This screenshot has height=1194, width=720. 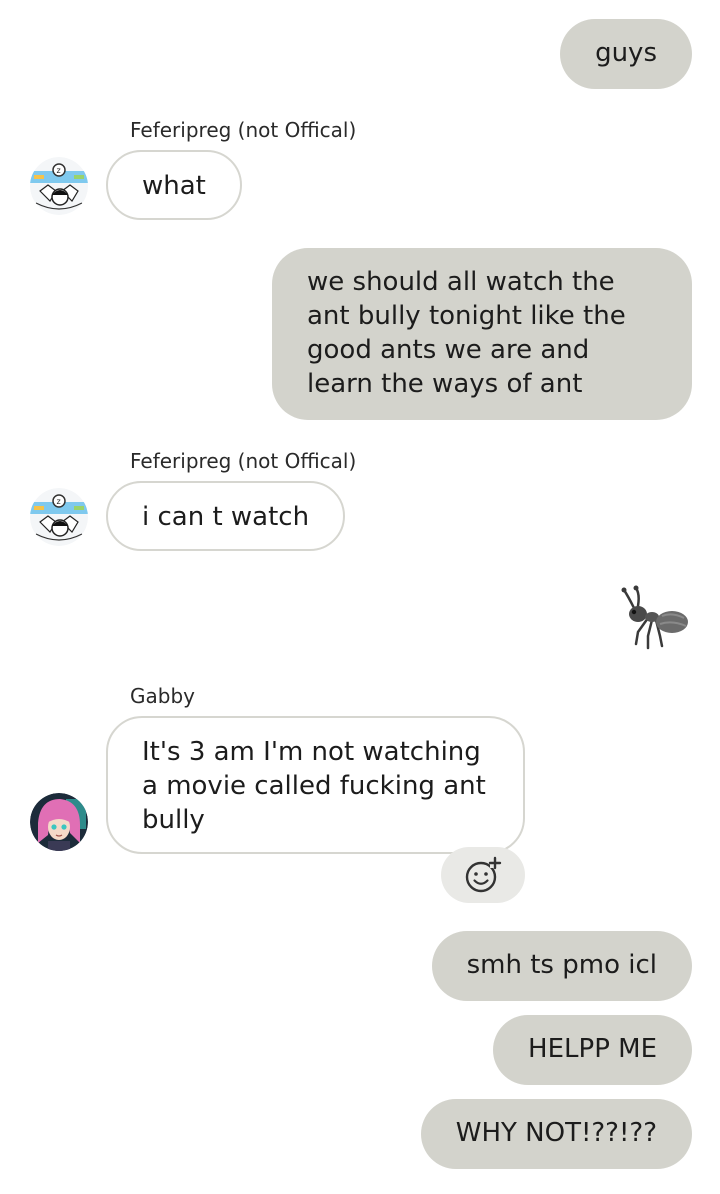 What do you see at coordinates (174, 185) in the screenshot?
I see `incoming-message: what` at bounding box center [174, 185].